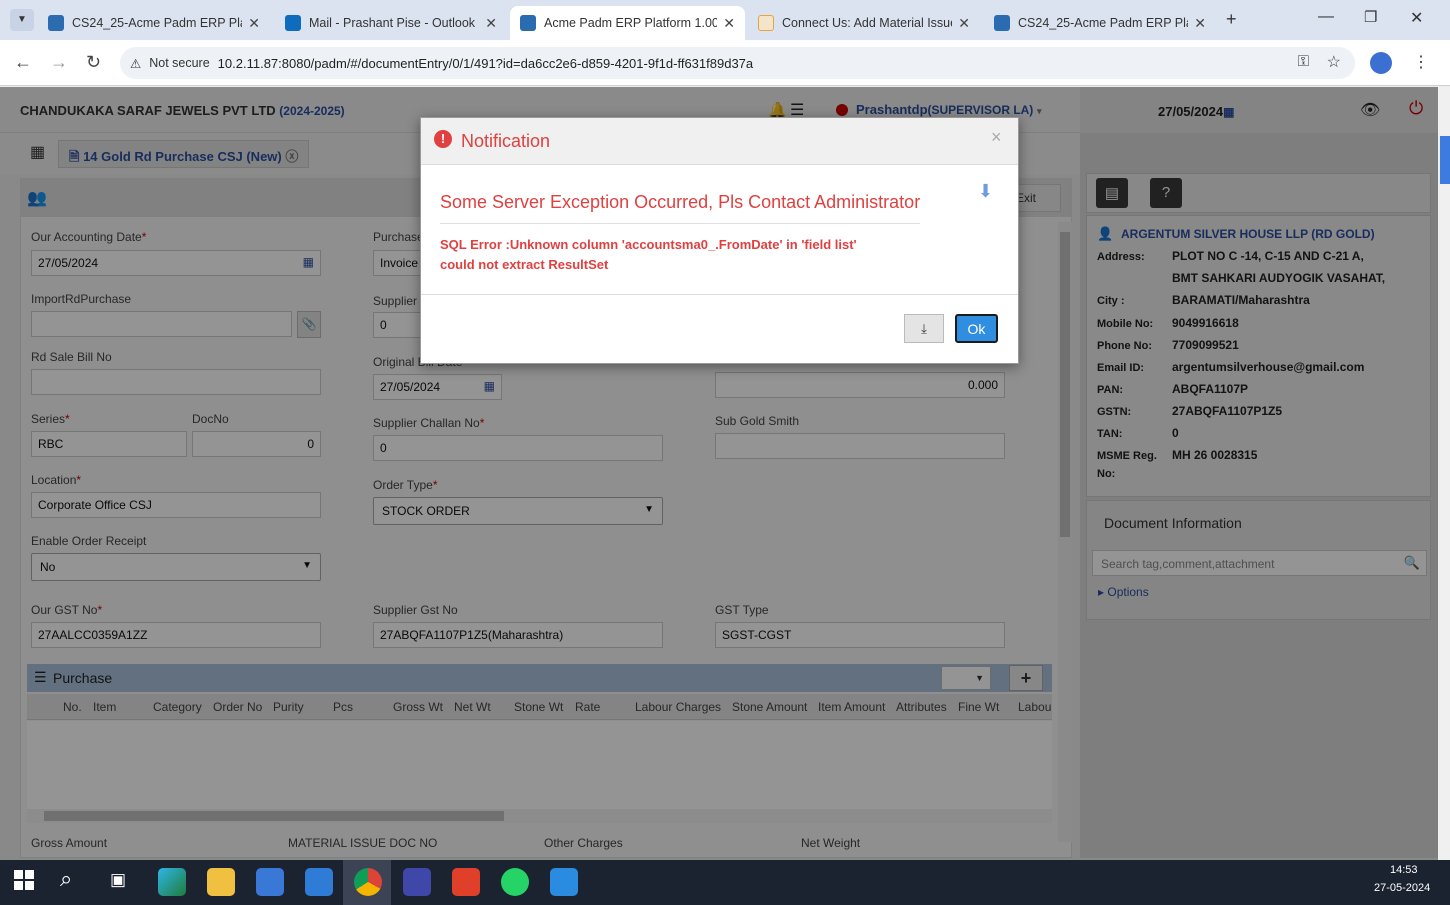  I want to click on tab-title: Mail - Prashant Pise - Outlook, so click(392, 23).